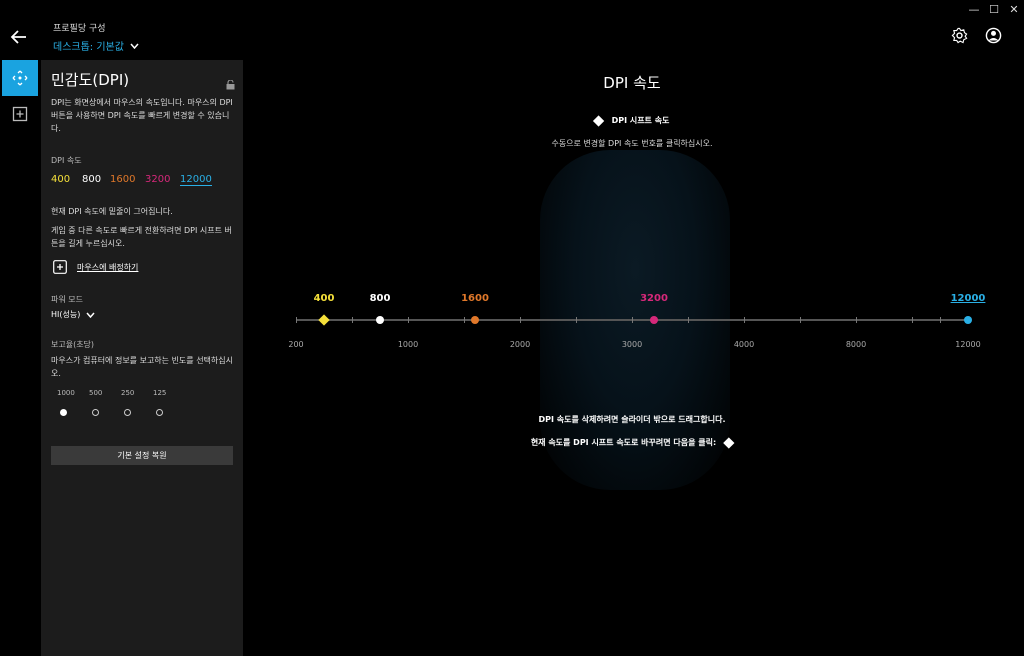  What do you see at coordinates (66, 314) in the screenshot?
I see `power-mode-value: HI(성능)` at bounding box center [66, 314].